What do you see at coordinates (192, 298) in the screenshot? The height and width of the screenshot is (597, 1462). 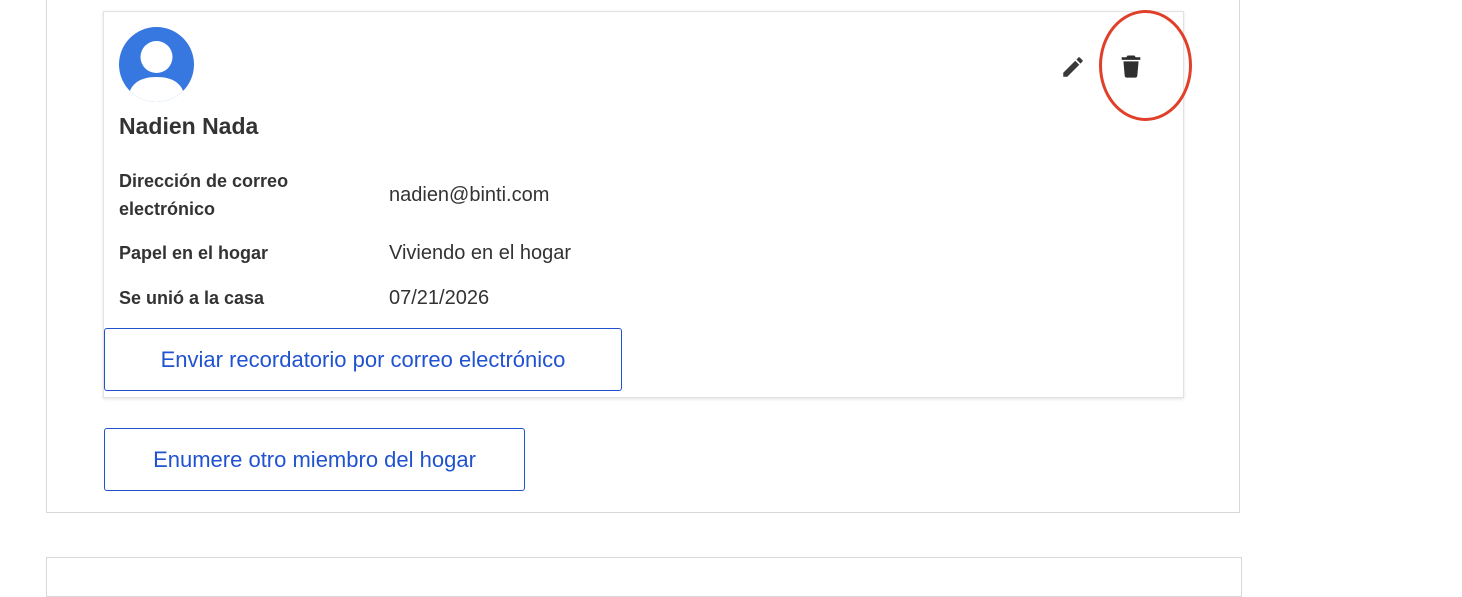 I see `joined-label: Se unió a la casa` at bounding box center [192, 298].